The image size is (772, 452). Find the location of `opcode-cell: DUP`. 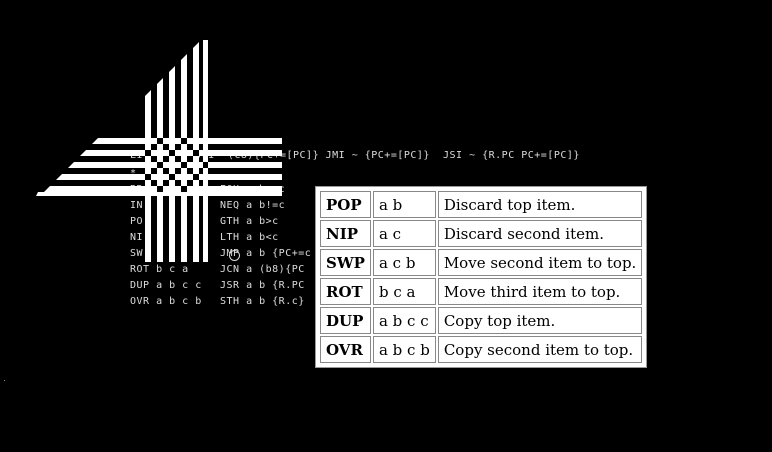

opcode-cell: DUP is located at coordinates (345, 320).